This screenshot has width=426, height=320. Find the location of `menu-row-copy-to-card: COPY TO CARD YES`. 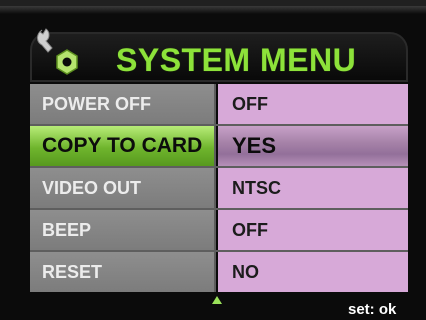

menu-row-copy-to-card: COPY TO CARD YES is located at coordinates (219, 146).